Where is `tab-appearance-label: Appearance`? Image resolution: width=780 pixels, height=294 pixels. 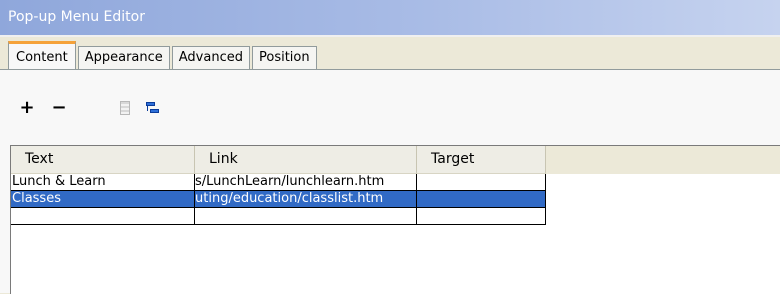 tab-appearance-label: Appearance is located at coordinates (123, 57).